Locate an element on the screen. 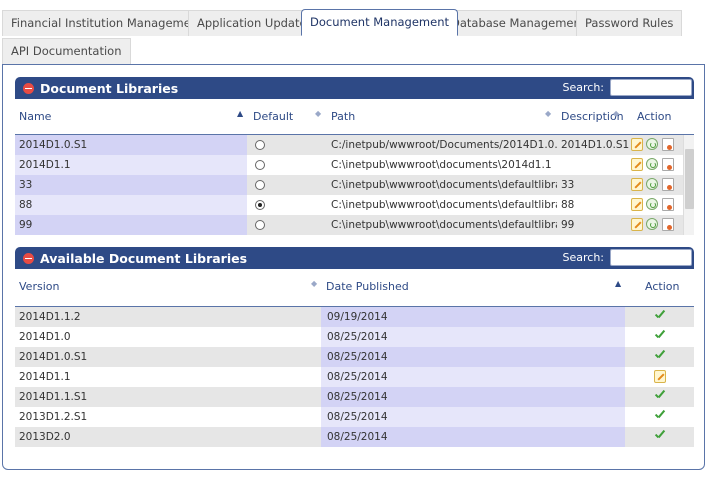 The width and height of the screenshot is (707, 481). cell-version: 2014D1.1.S1 is located at coordinates (53, 397).